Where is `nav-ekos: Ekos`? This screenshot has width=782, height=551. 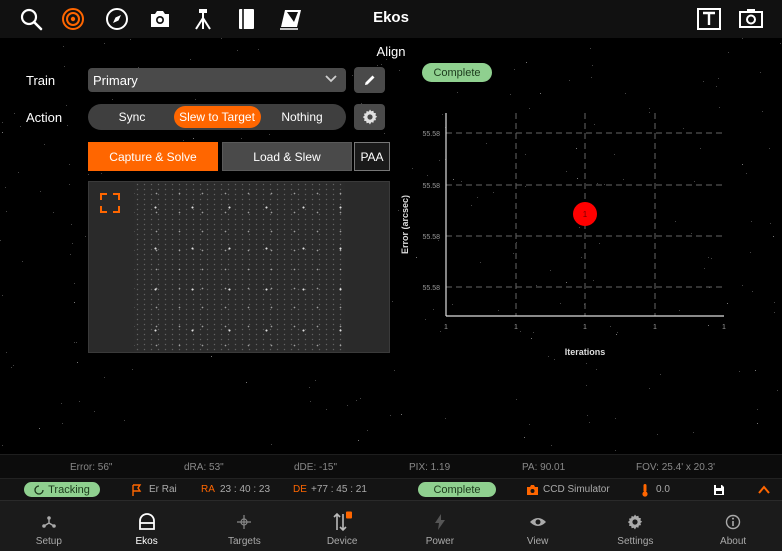
nav-ekos: Ekos is located at coordinates (147, 526).